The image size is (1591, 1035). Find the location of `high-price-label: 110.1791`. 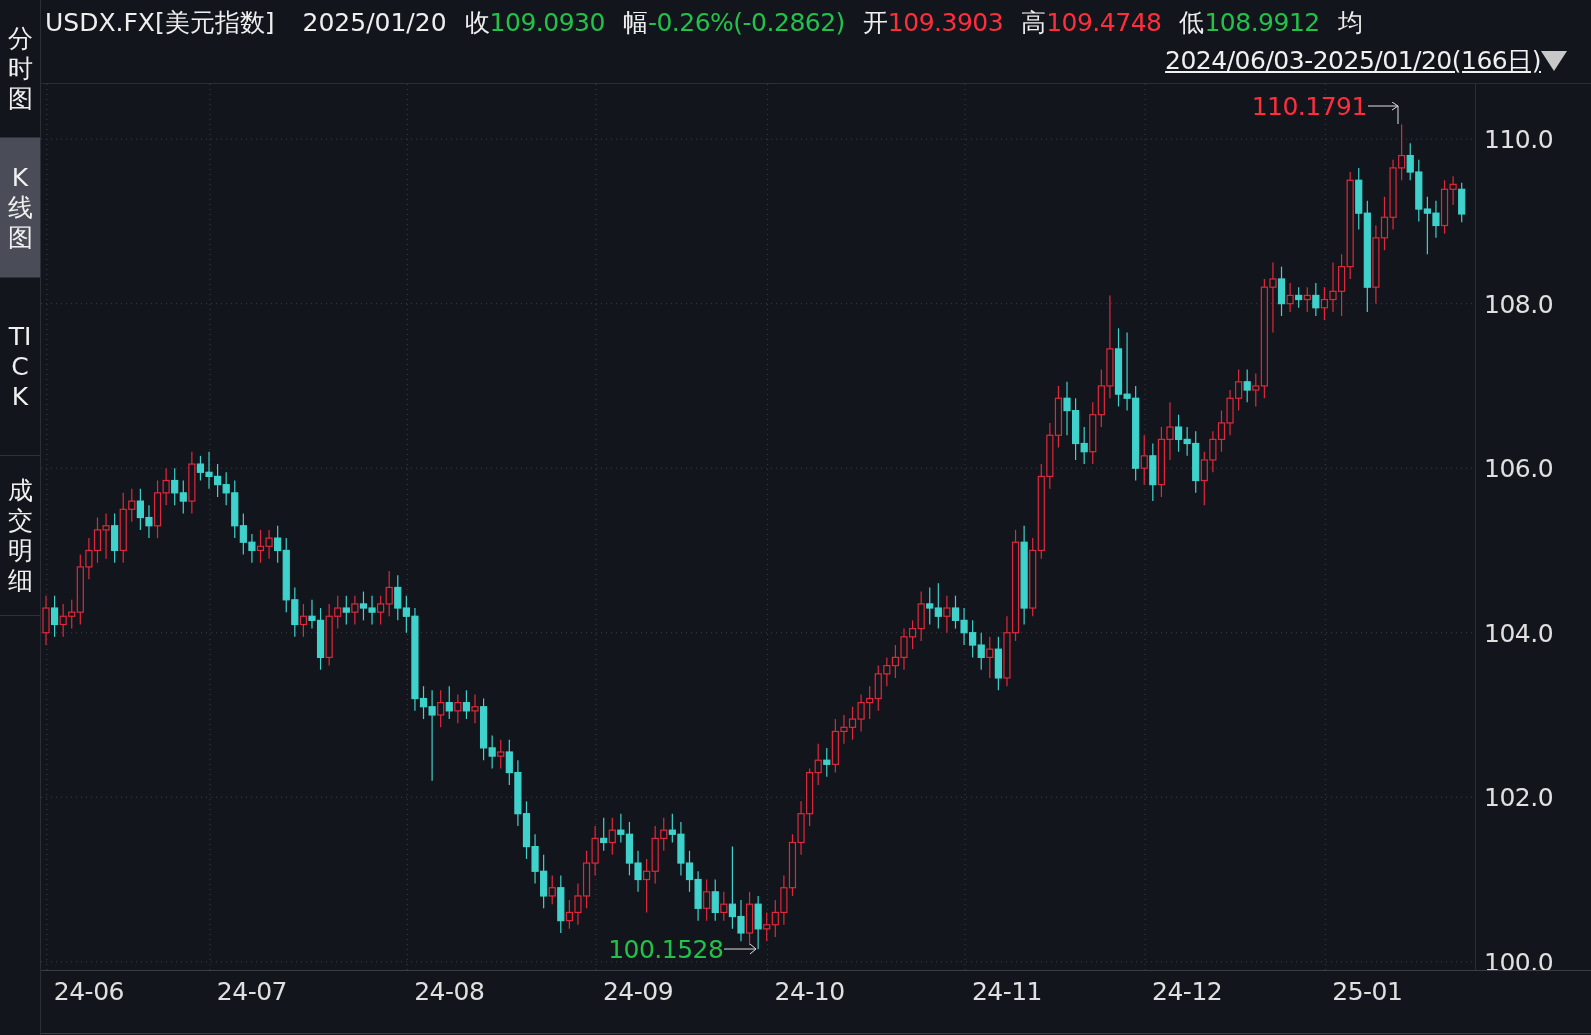

high-price-label: 110.1791 is located at coordinates (1309, 106).